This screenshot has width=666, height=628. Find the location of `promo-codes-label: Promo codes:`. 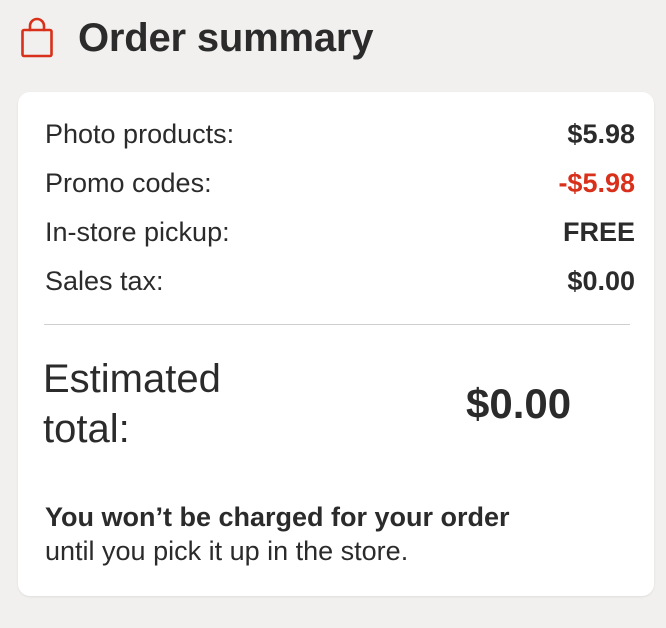

promo-codes-label: Promo codes: is located at coordinates (128, 183).